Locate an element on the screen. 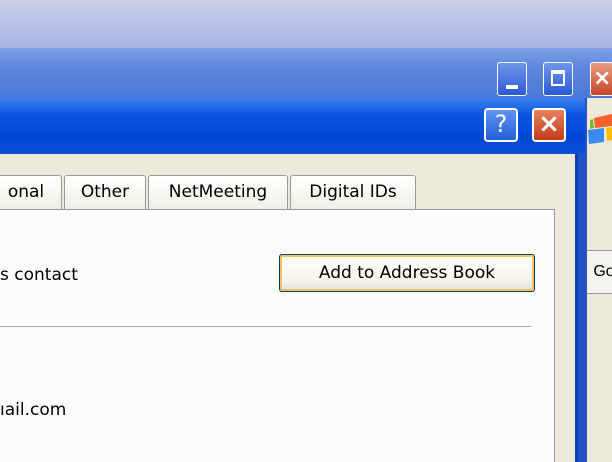 Image resolution: width=612 pixels, height=462 pixels. dialog-edge is located at coordinates (576, 308).